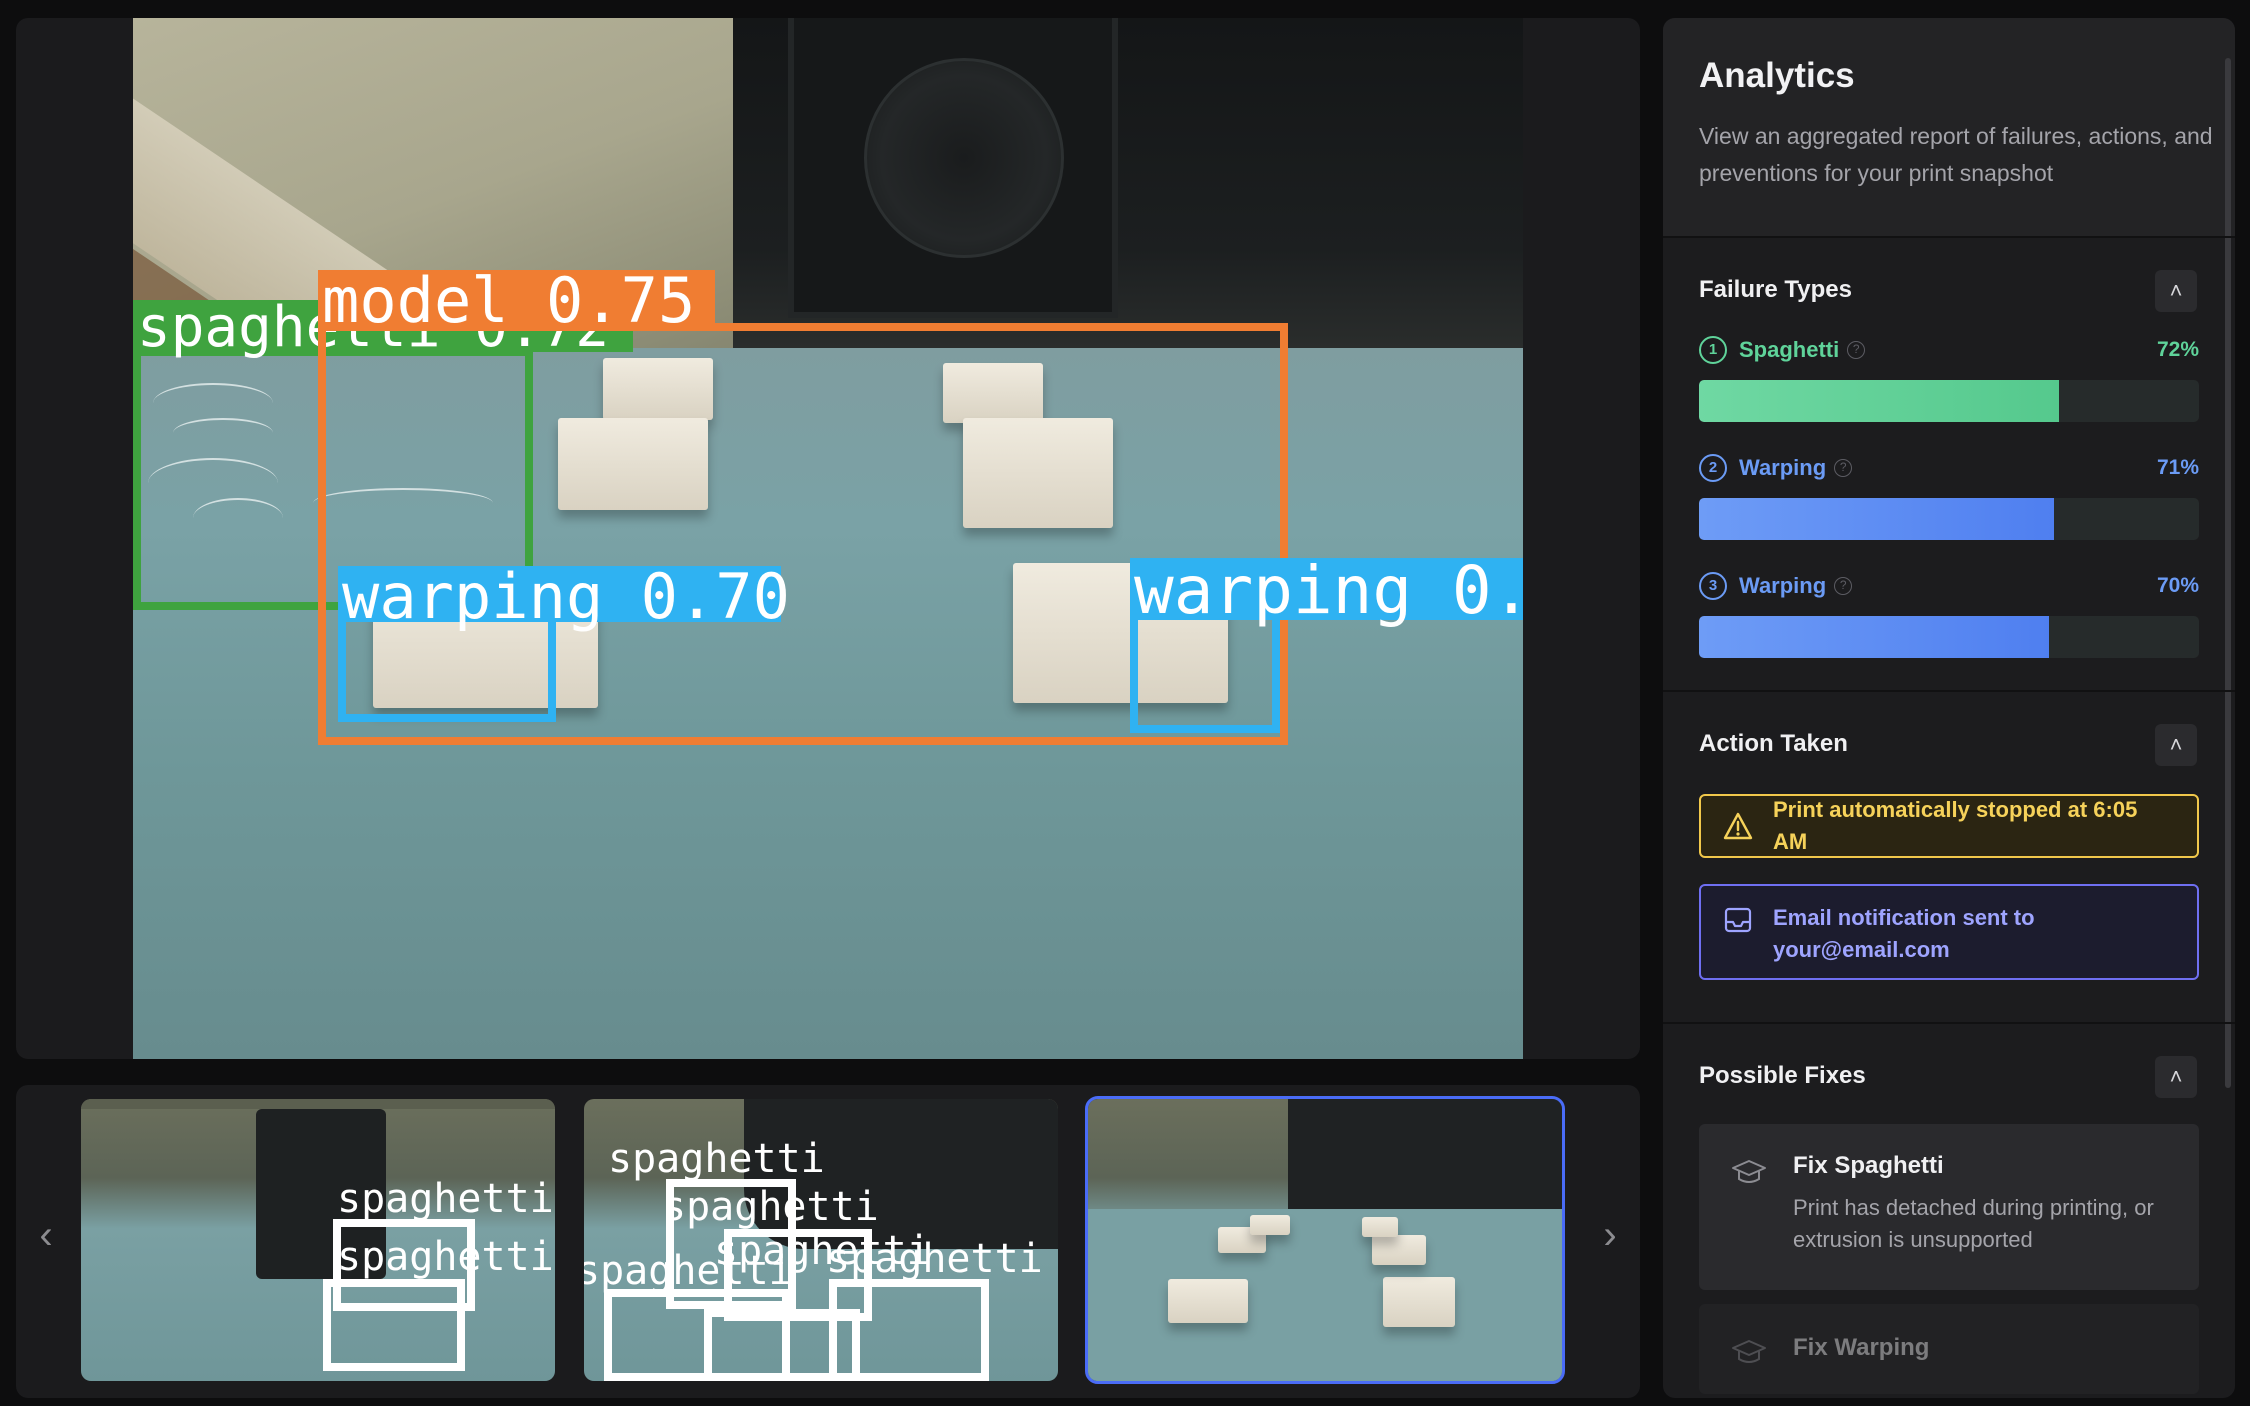  I want to click on rank-badge: 2, so click(1713, 468).